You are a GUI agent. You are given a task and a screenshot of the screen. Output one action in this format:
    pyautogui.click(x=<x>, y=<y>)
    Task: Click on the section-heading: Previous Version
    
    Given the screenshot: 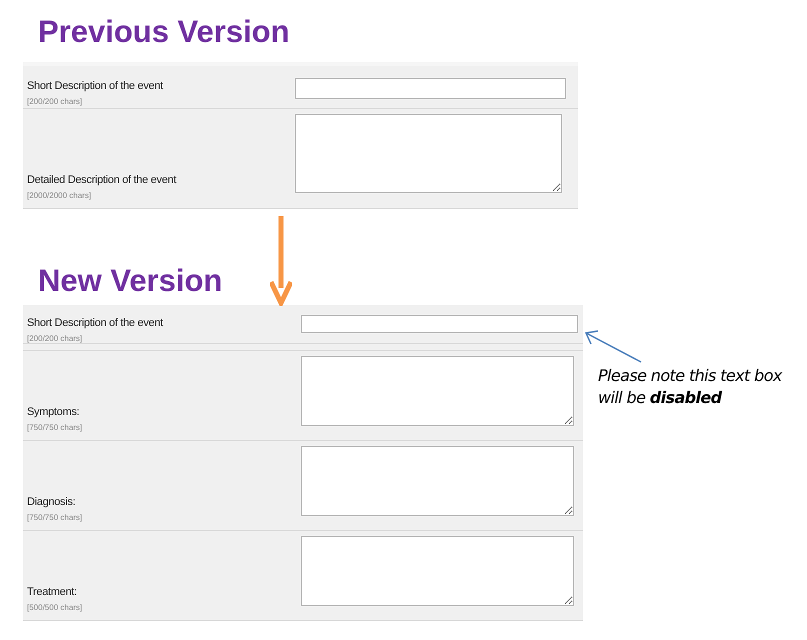 What is the action you would take?
    pyautogui.click(x=164, y=32)
    